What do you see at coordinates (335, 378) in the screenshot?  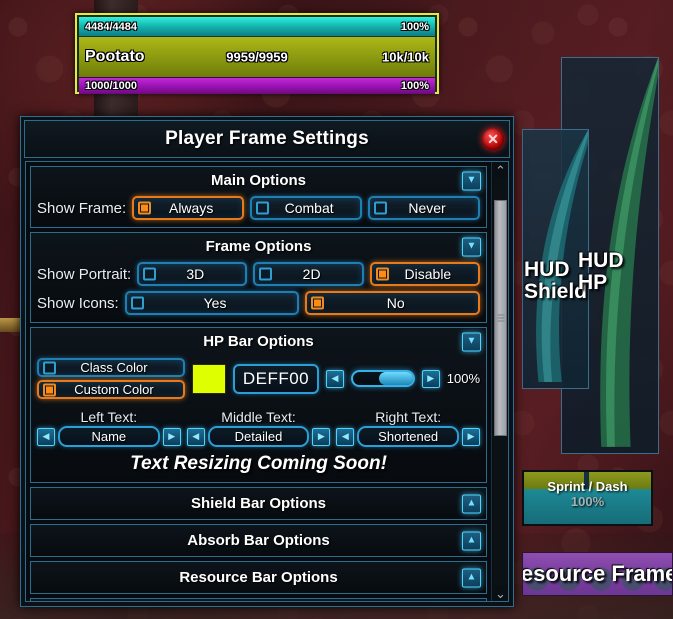 I see `alpha-decrease-arrow-icon: ◀` at bounding box center [335, 378].